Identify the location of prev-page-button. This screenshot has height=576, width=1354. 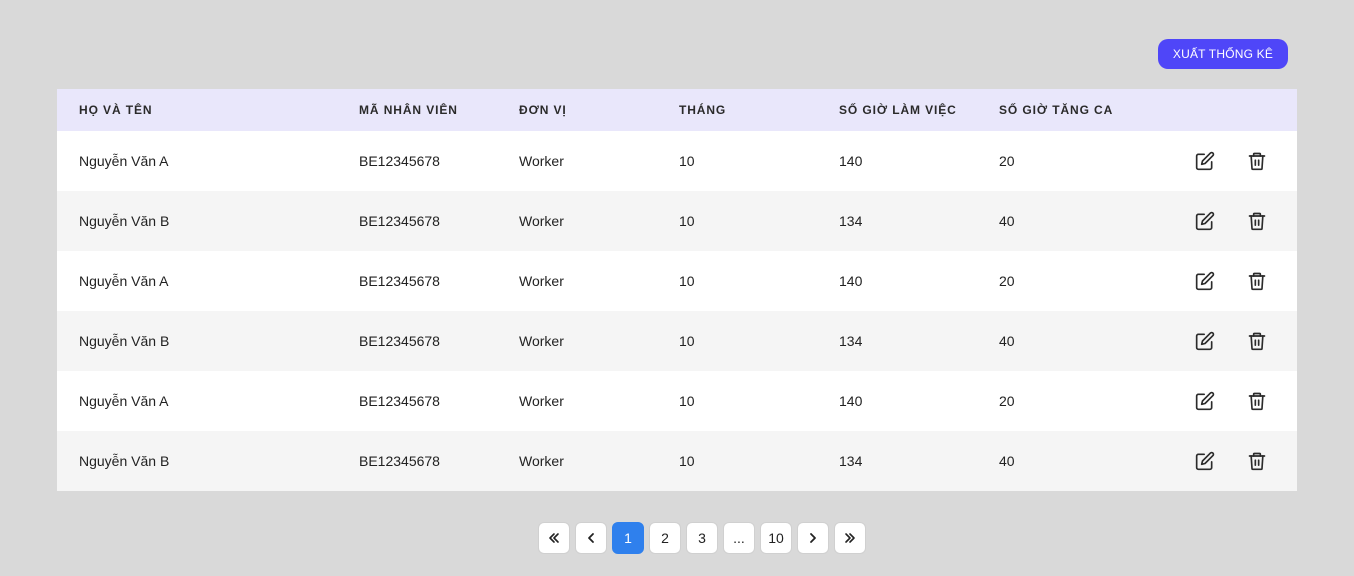
(591, 538).